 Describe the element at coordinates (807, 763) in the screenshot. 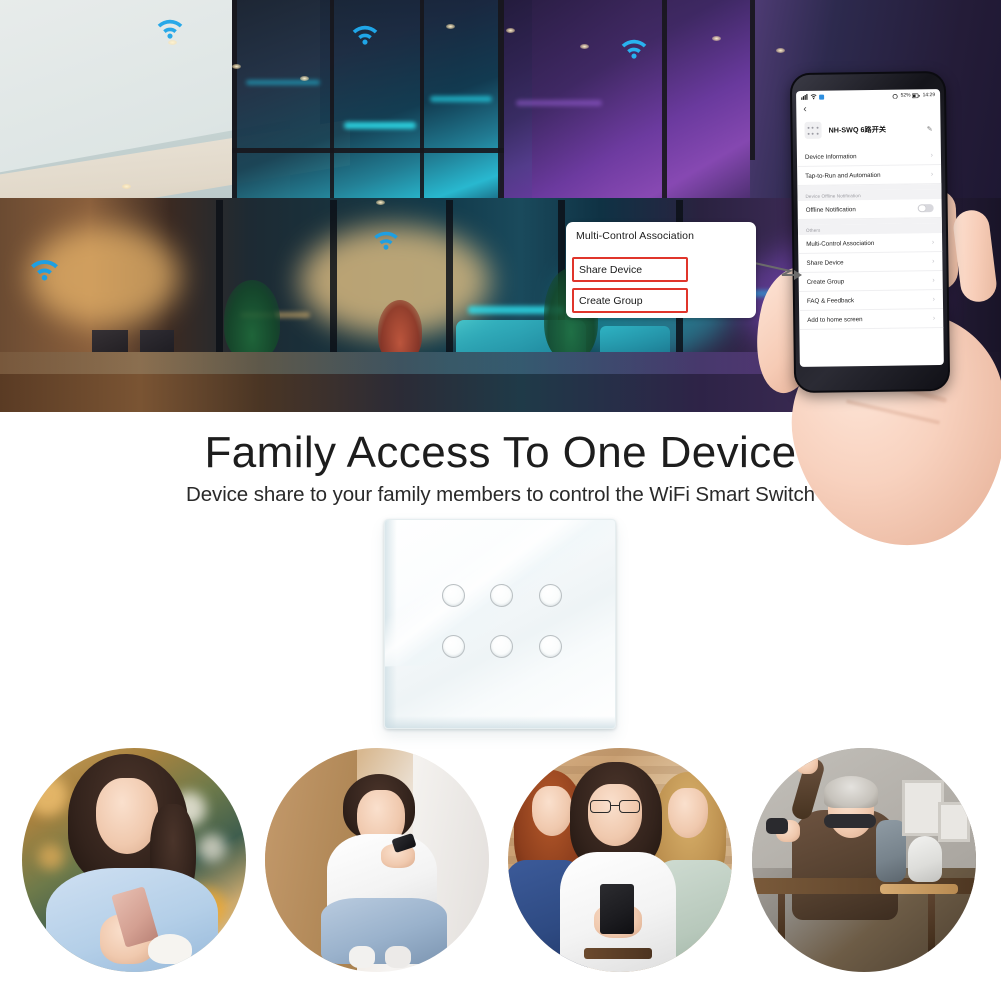

I see `raised-fist` at that location.